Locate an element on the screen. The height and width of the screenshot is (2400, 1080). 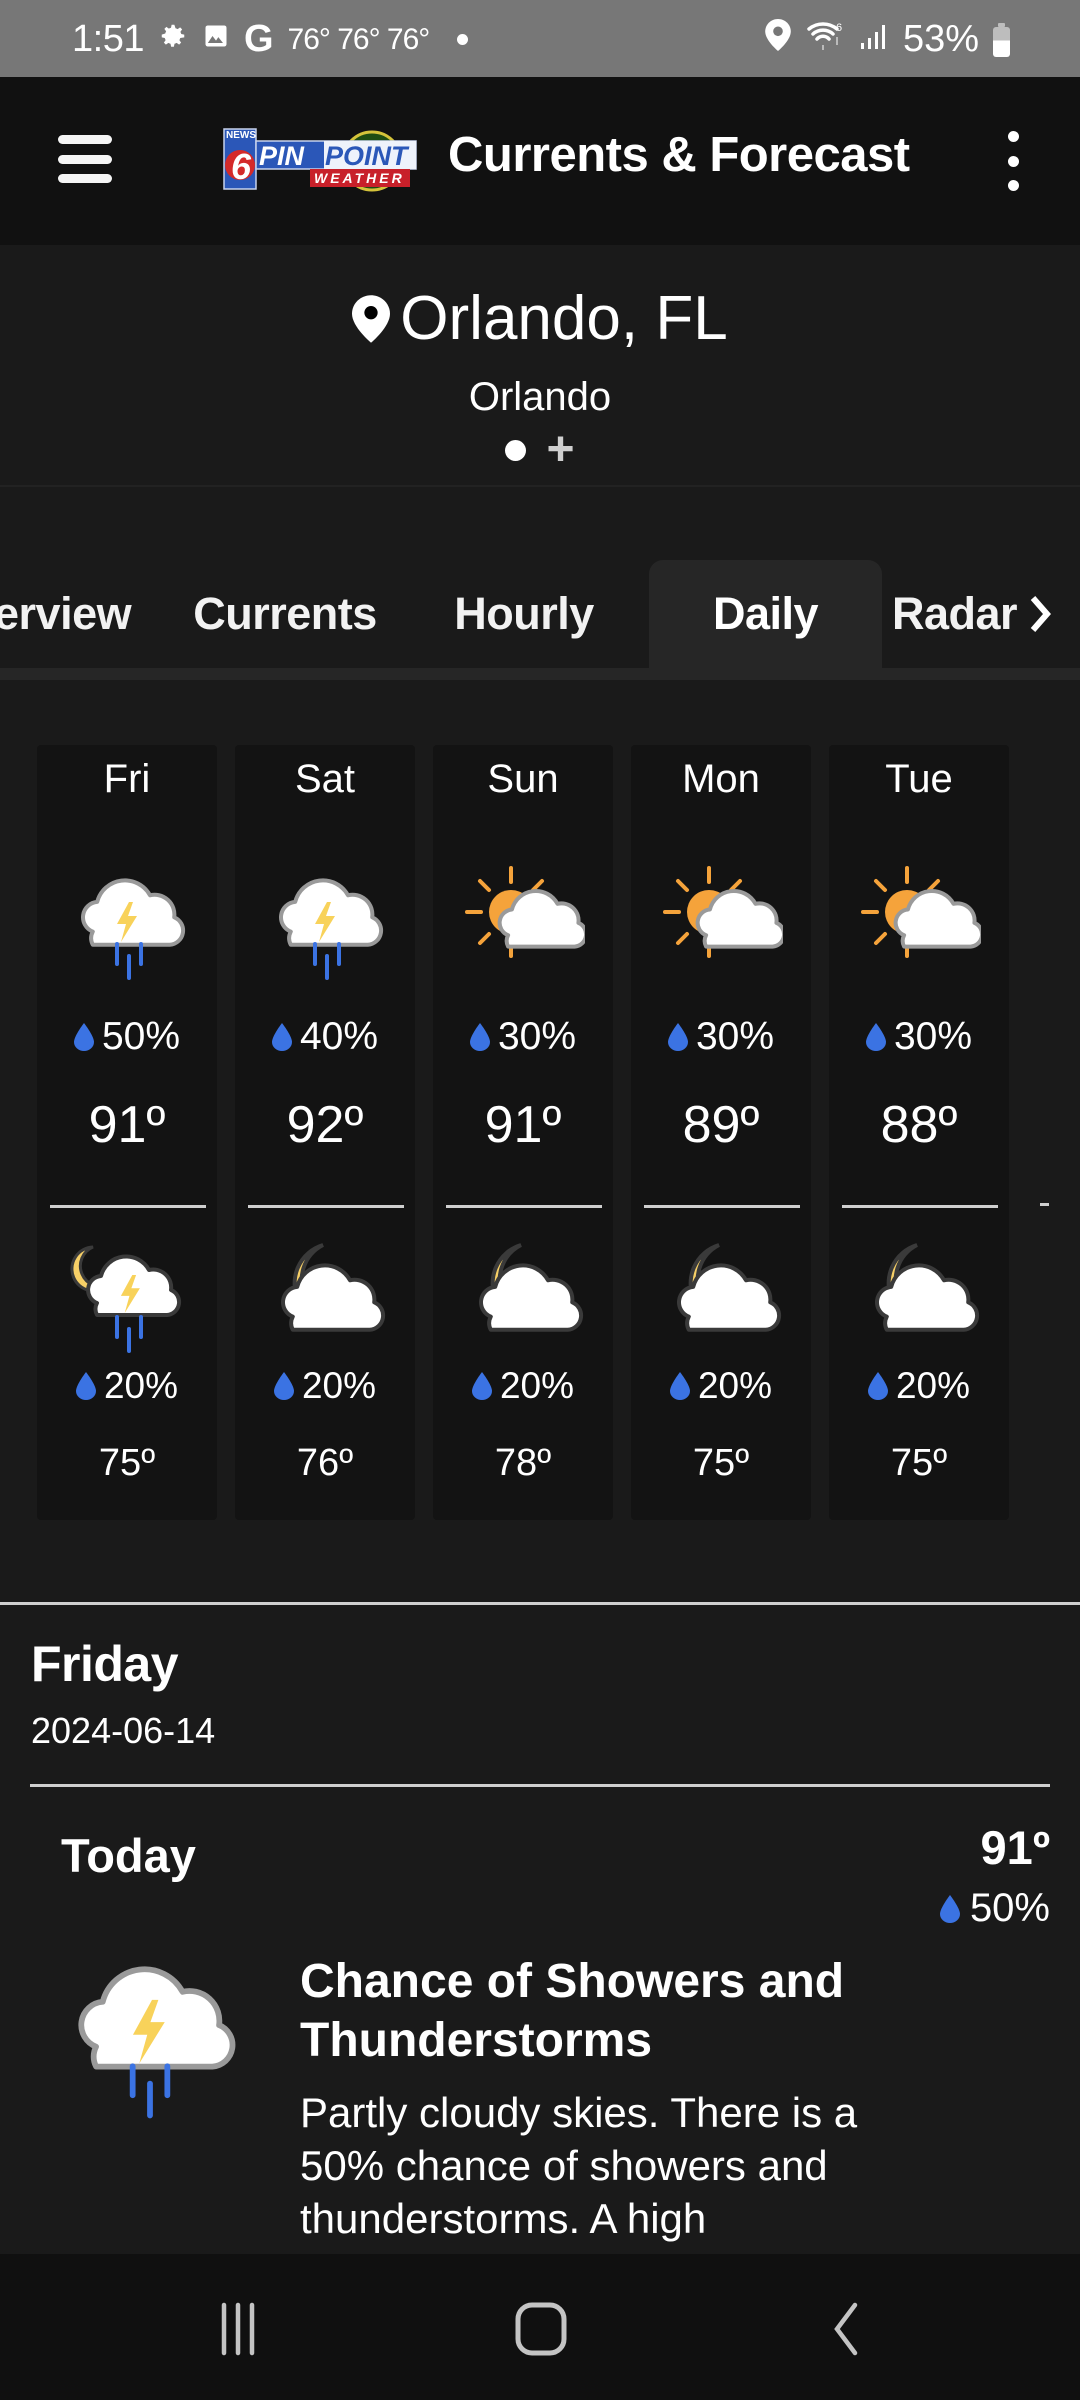
recent-apps-button is located at coordinates (239, 2329).